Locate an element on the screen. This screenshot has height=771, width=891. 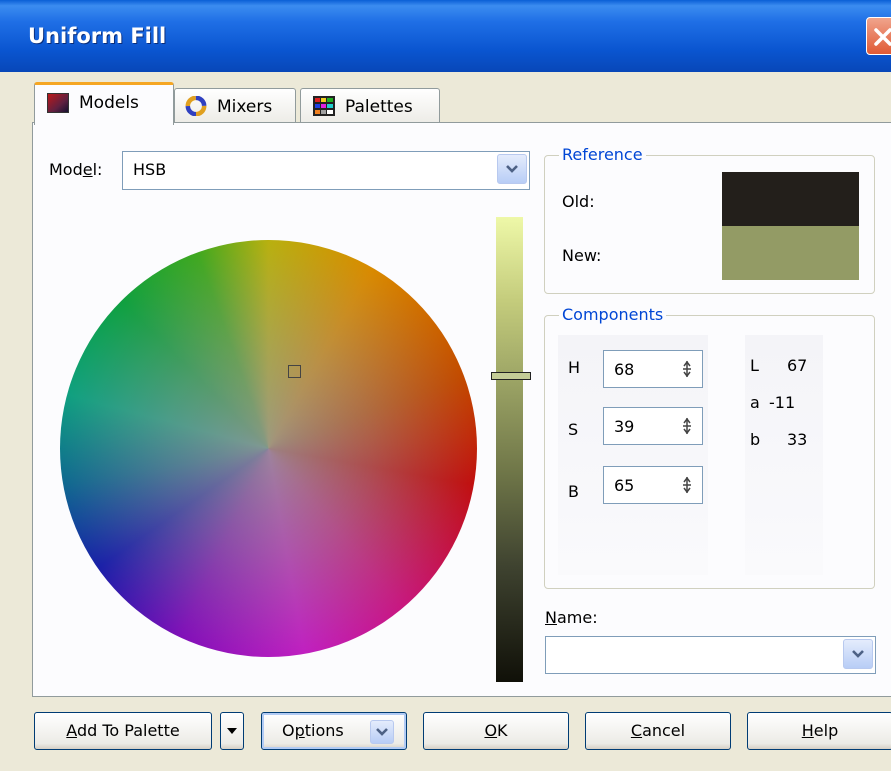
tab-models: Models is located at coordinates (104, 103).